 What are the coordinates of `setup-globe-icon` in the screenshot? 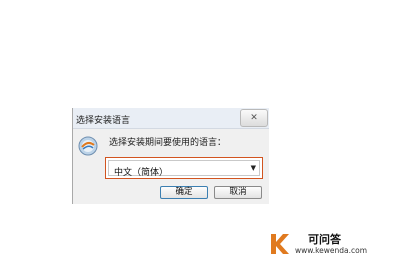 It's located at (88, 146).